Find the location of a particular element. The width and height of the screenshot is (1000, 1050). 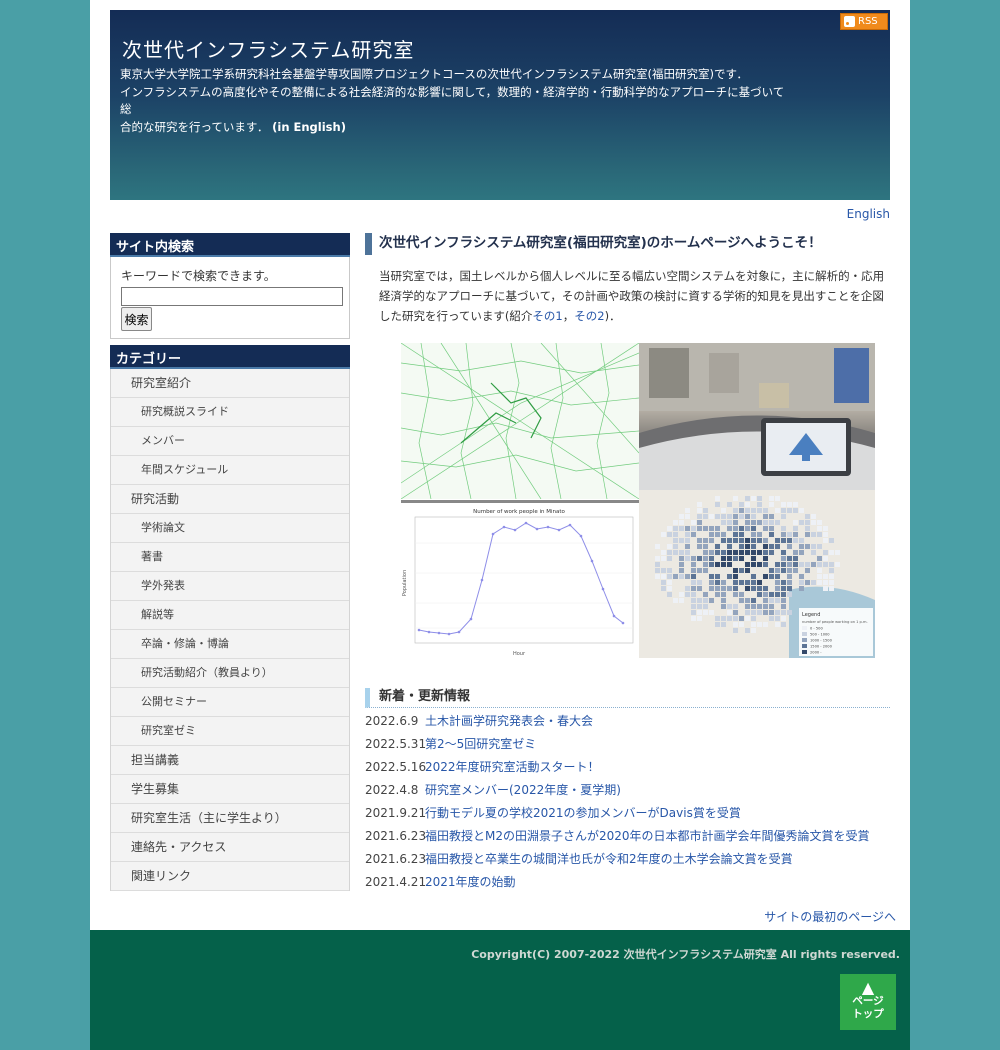

category-item: 担当講義 is located at coordinates (230, 760).